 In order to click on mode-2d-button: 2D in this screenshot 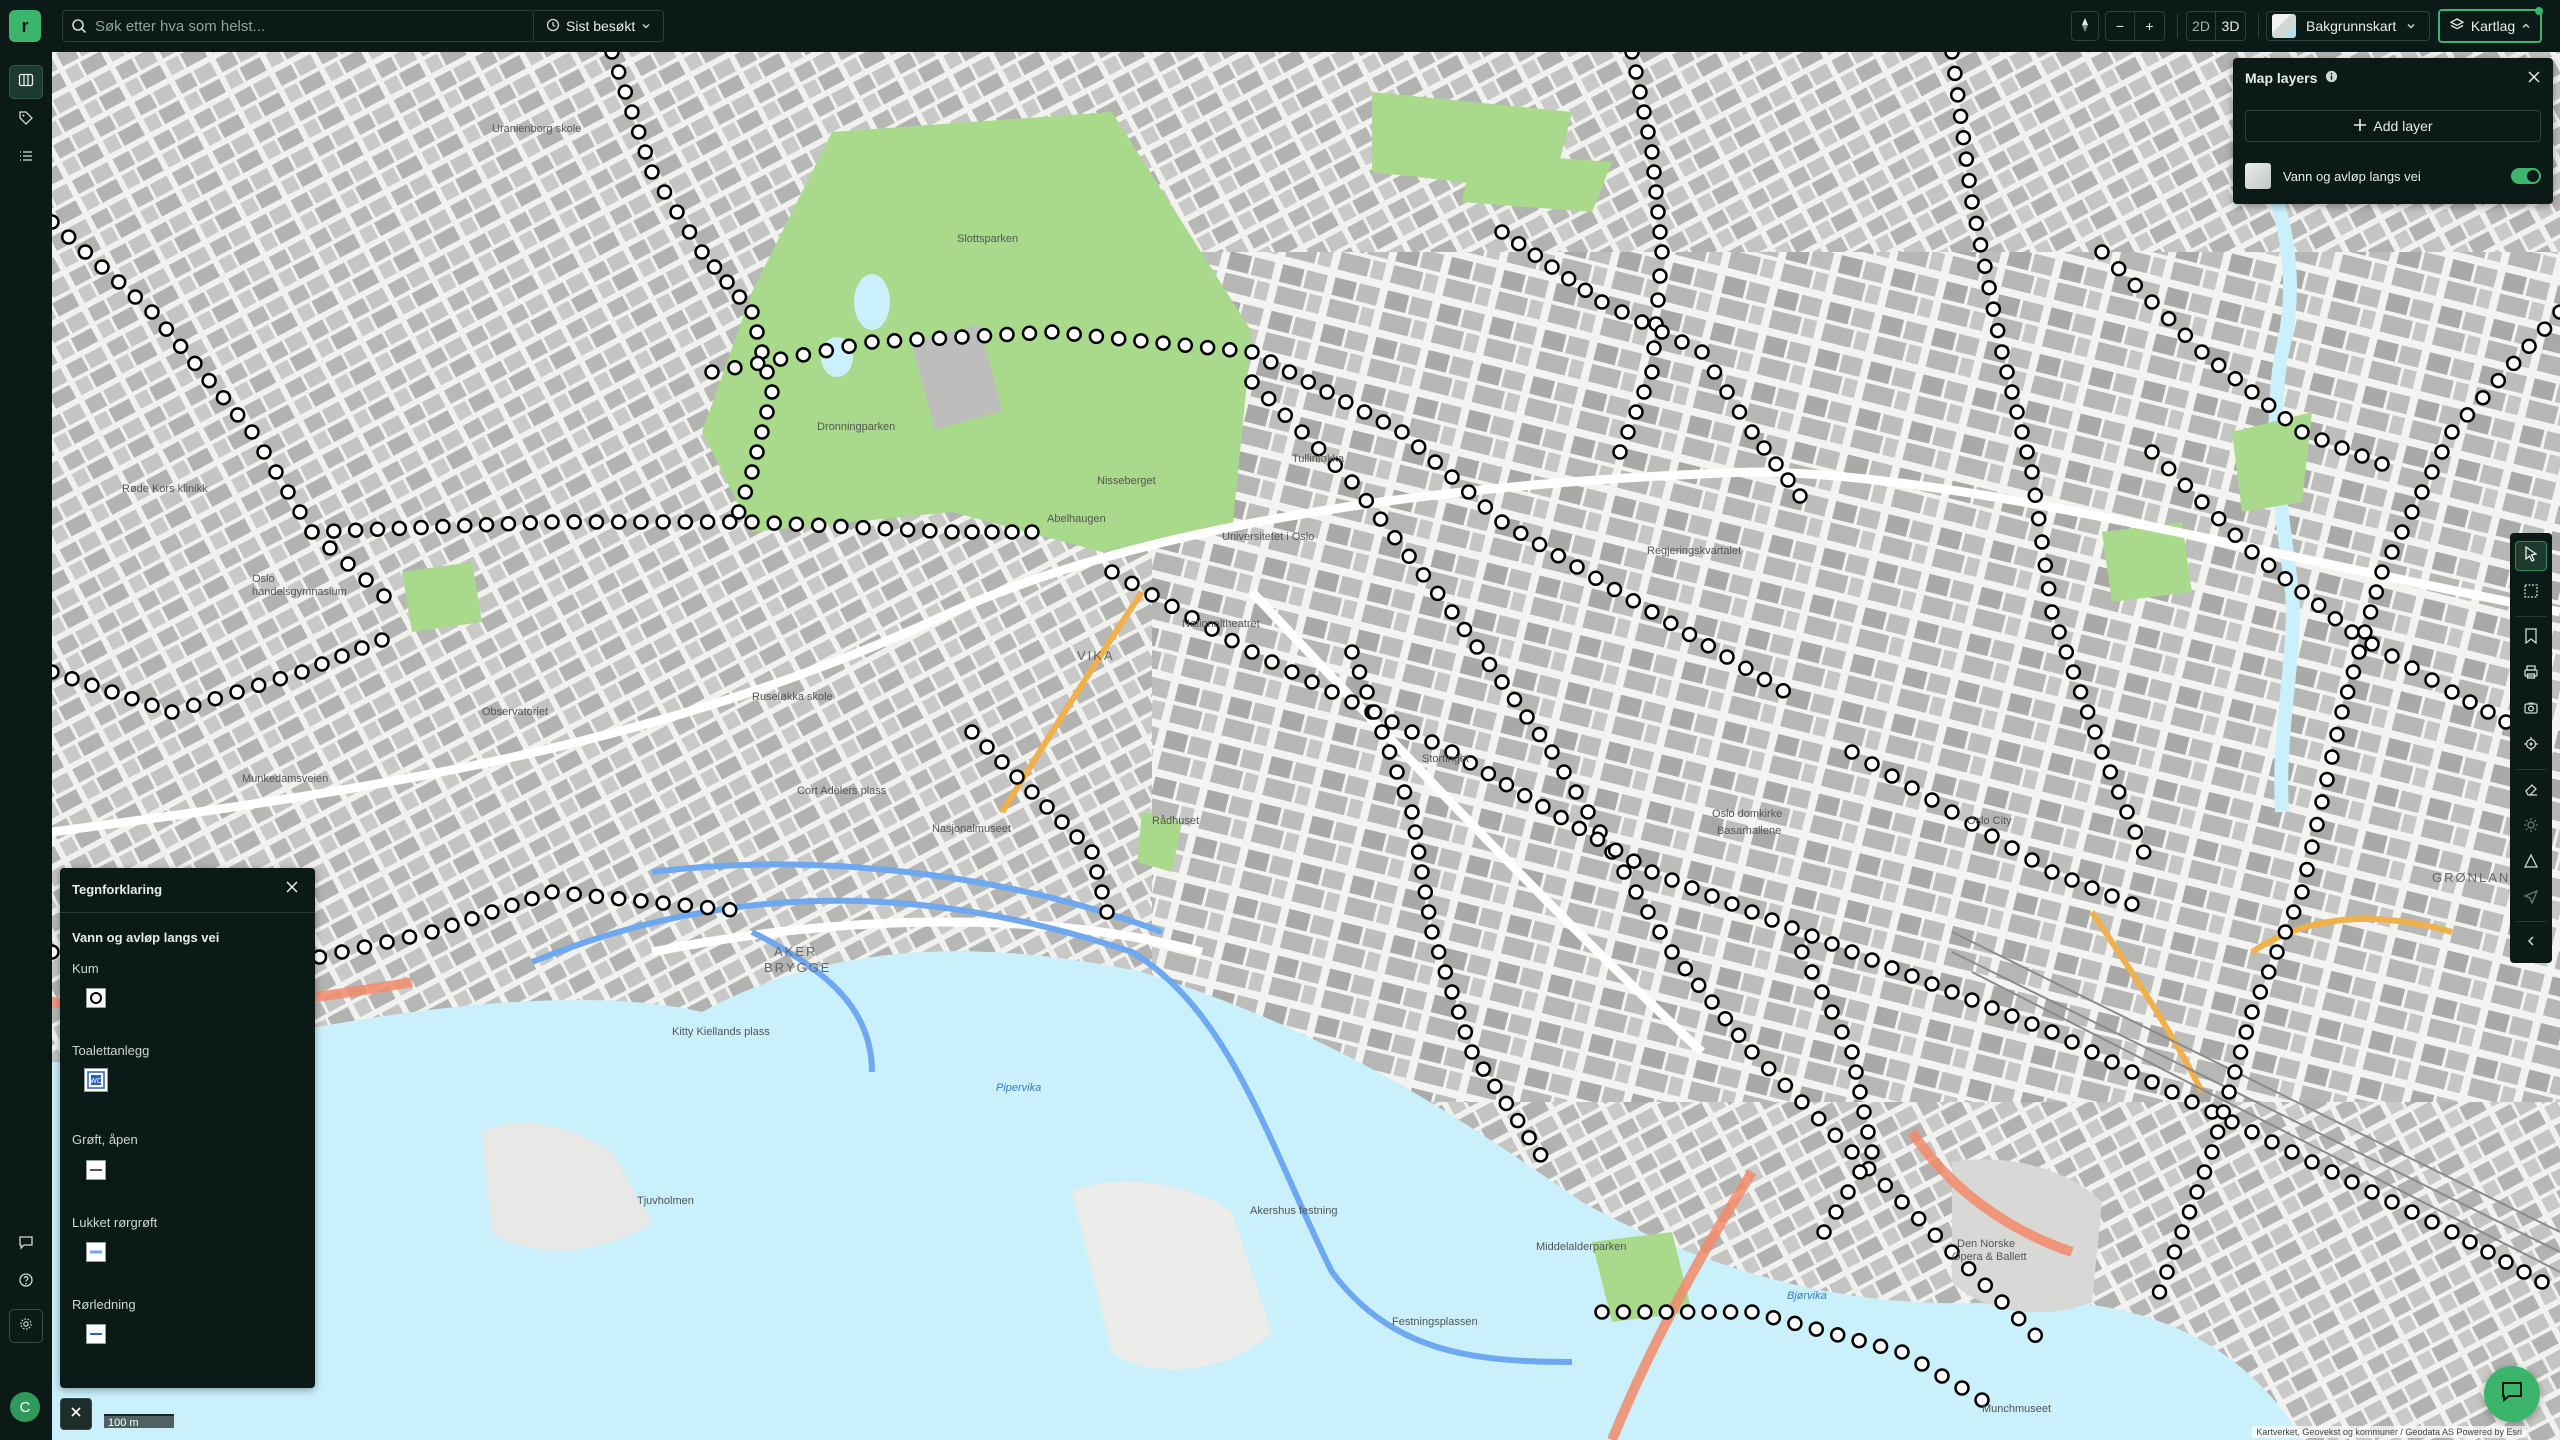, I will do `click(2201, 26)`.